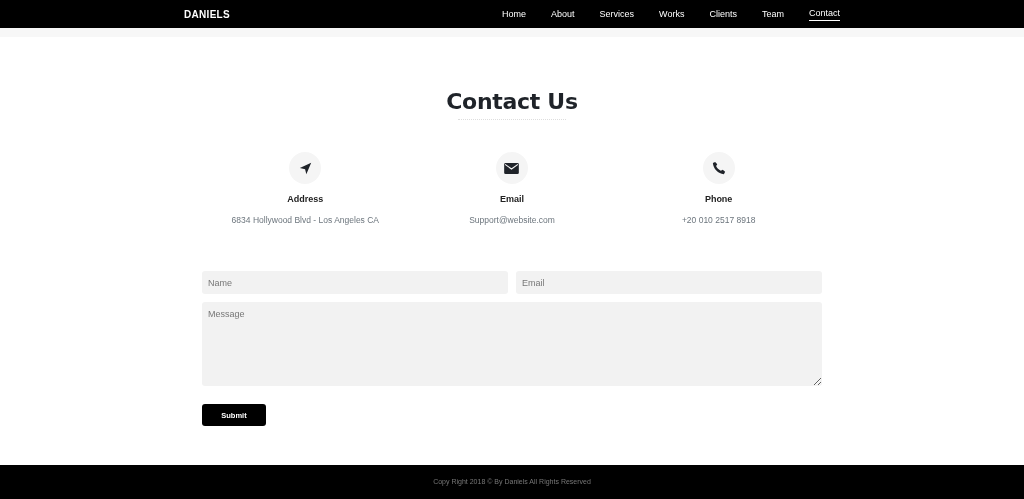 The width and height of the screenshot is (1024, 499). Describe the element at coordinates (672, 14) in the screenshot. I see `nav-link: Works` at that location.